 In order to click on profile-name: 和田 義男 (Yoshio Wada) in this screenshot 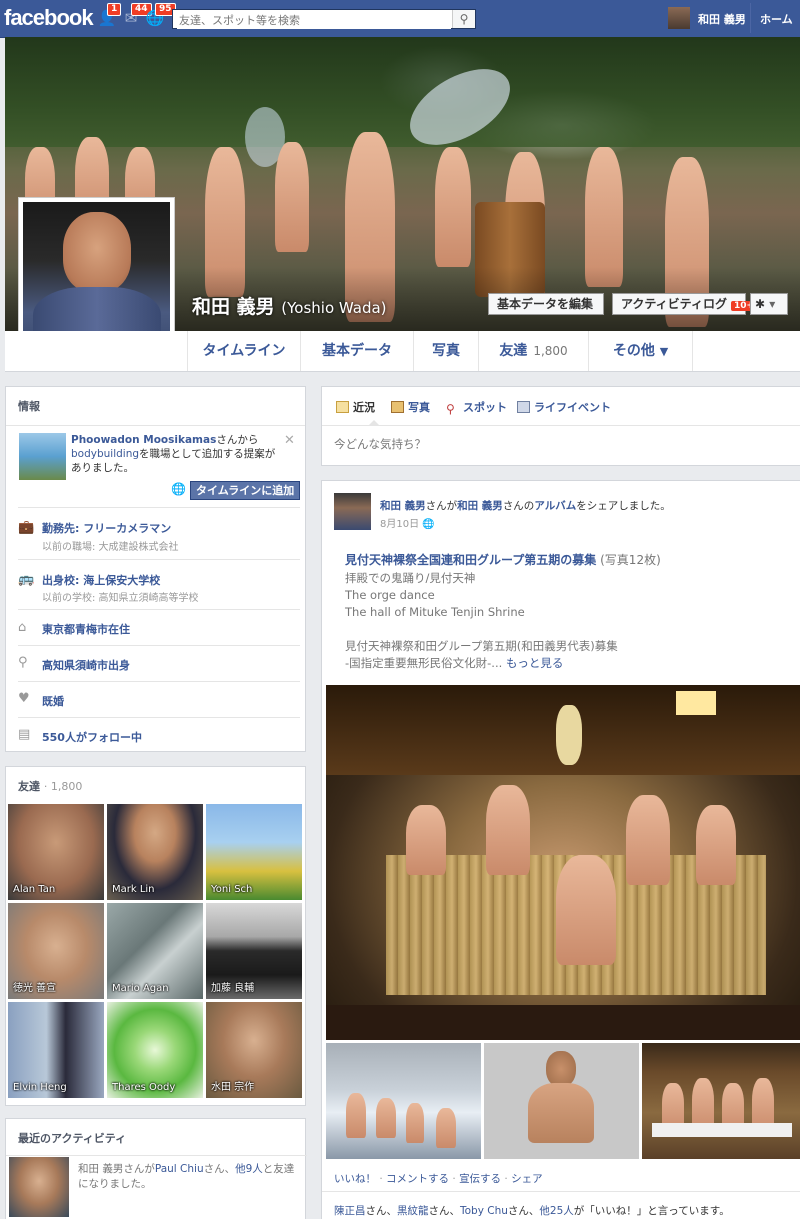, I will do `click(289, 305)`.